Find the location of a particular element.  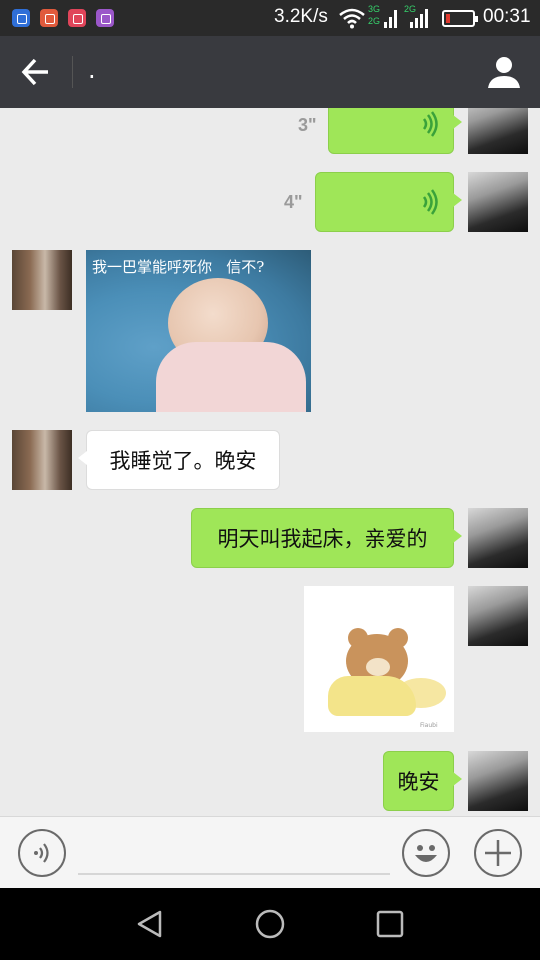

voice-input-button is located at coordinates (42, 853).